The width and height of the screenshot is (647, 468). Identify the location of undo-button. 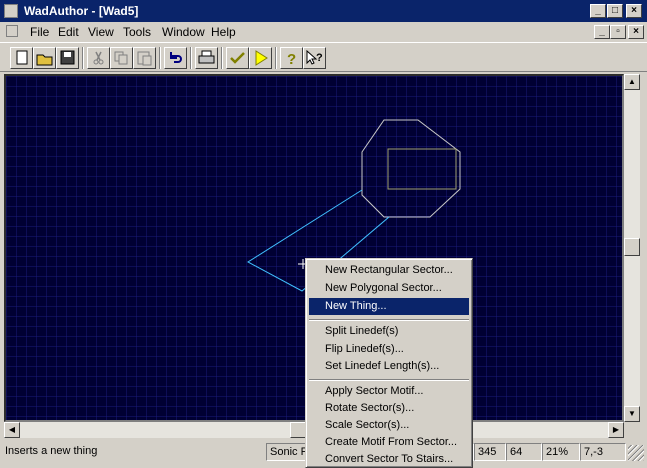
(175, 58).